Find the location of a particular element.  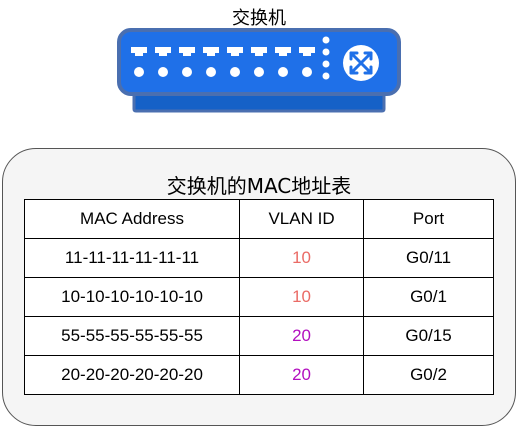

table-row: 10-10-10-10-10-10 10 G0/1 is located at coordinates (258, 297).